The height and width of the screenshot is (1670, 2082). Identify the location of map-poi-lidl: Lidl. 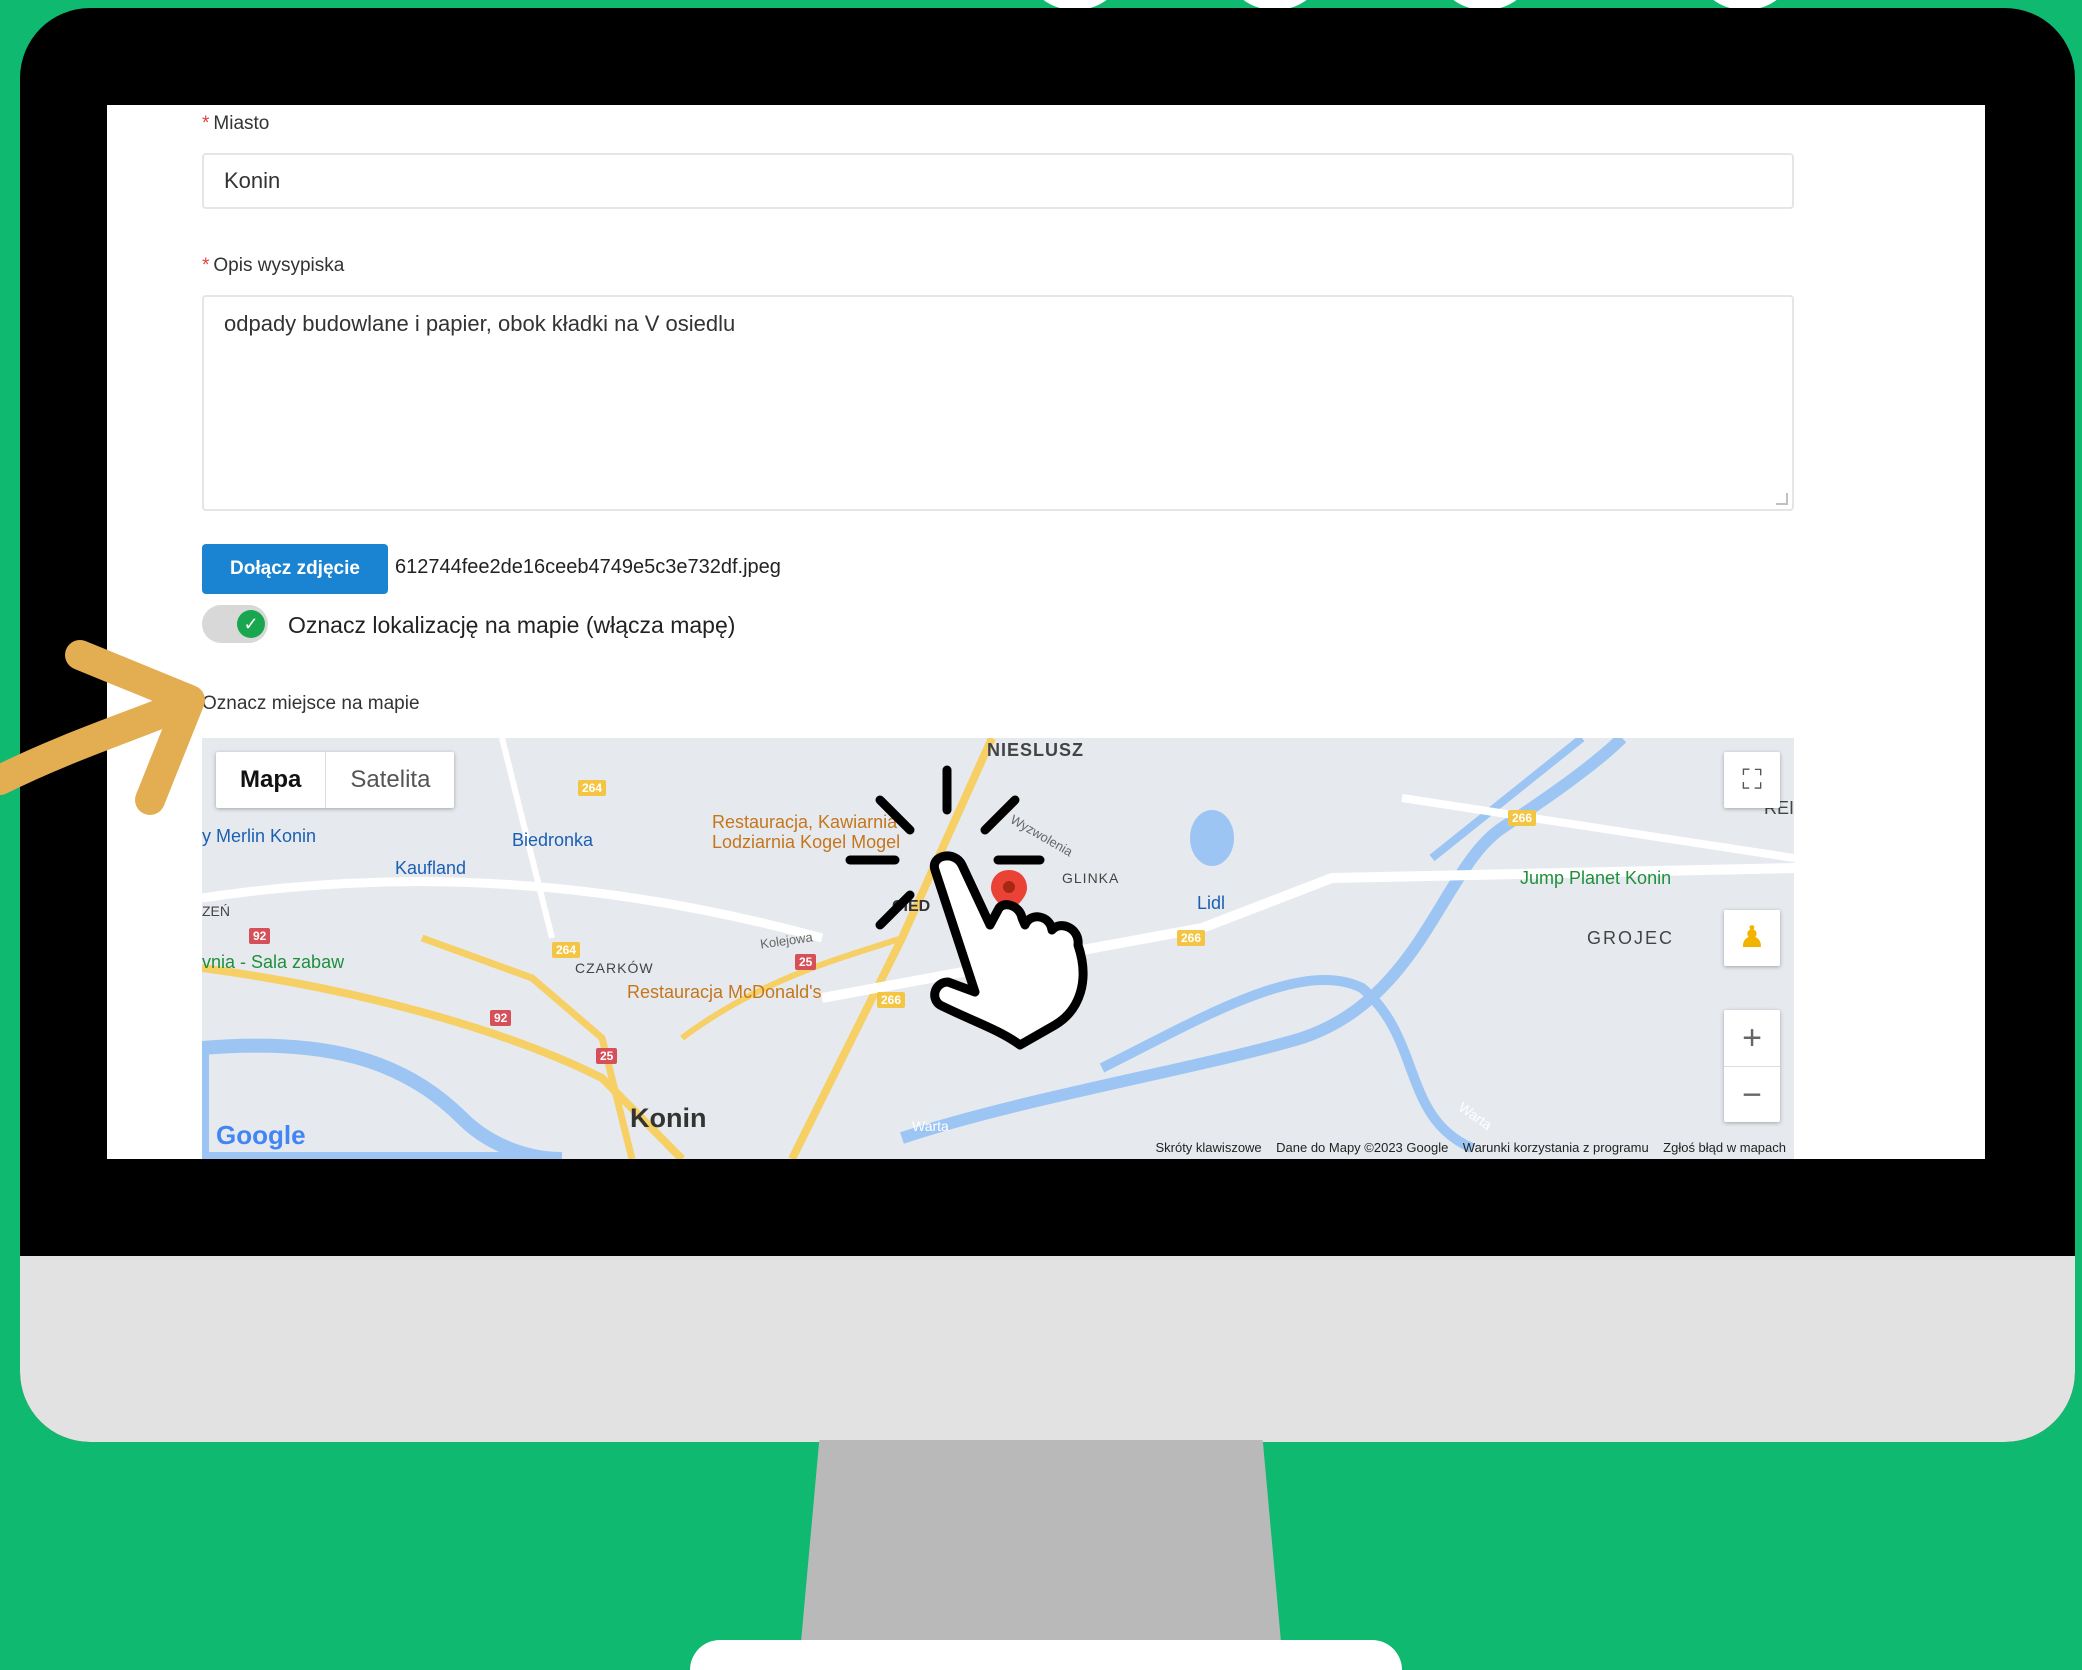
(1211, 903).